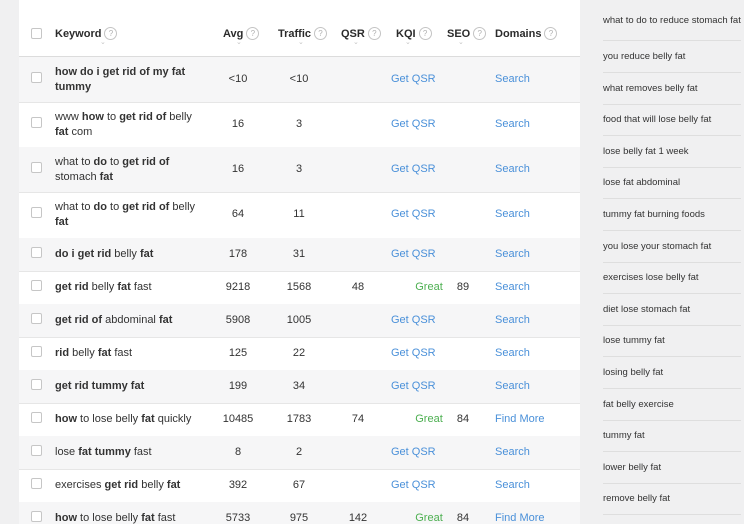 Image resolution: width=744 pixels, height=524 pixels. What do you see at coordinates (99, 386) in the screenshot?
I see `keyword-text: get rid tummy fat` at bounding box center [99, 386].